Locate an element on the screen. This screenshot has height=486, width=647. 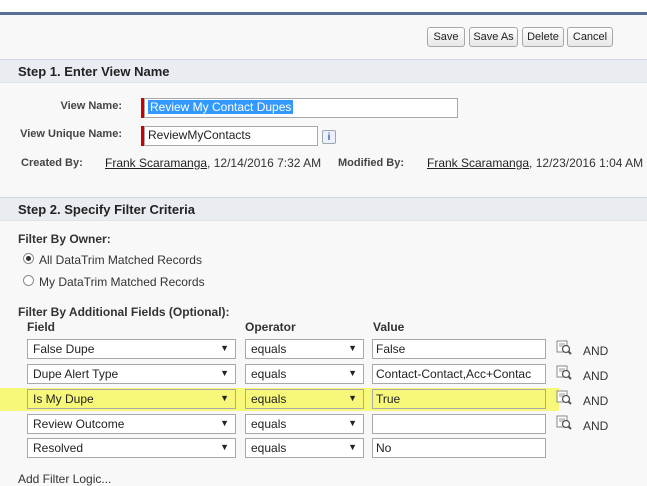
info-icon: i is located at coordinates (329, 137).